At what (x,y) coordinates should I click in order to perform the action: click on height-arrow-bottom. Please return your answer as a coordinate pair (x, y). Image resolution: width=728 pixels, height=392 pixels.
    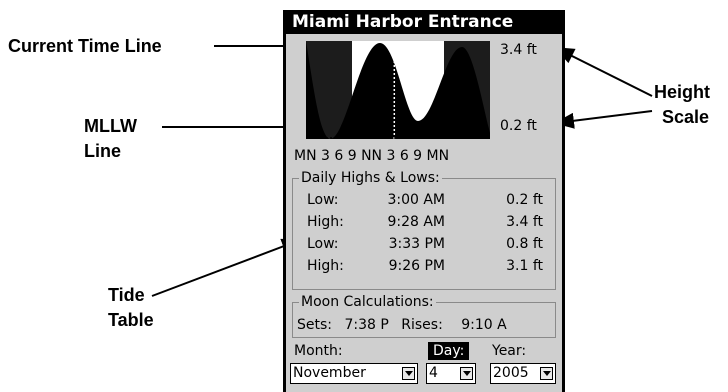
    Looking at the image, I should click on (603, 119).